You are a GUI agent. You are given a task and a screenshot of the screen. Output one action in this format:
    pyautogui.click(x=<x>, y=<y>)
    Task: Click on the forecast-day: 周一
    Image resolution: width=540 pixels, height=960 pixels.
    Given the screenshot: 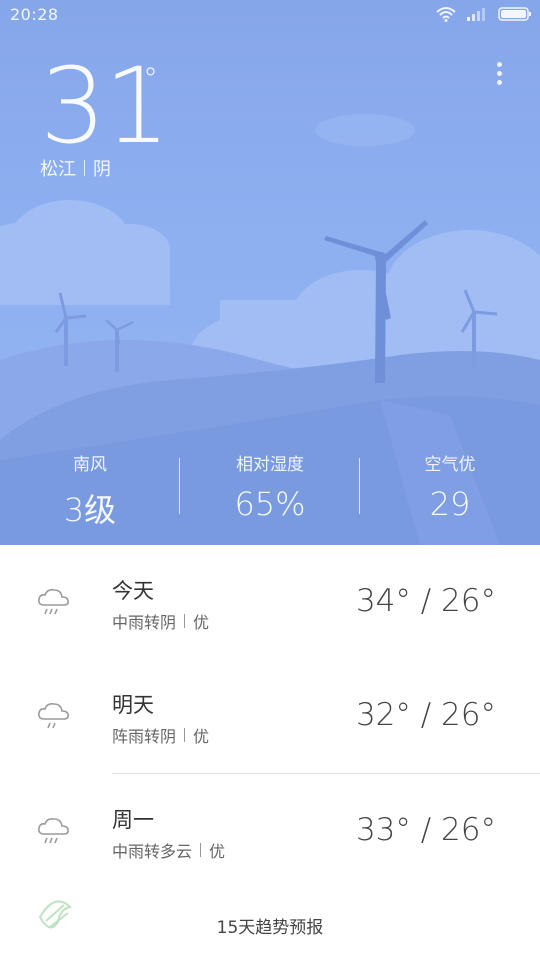 What is the action you would take?
    pyautogui.click(x=133, y=820)
    